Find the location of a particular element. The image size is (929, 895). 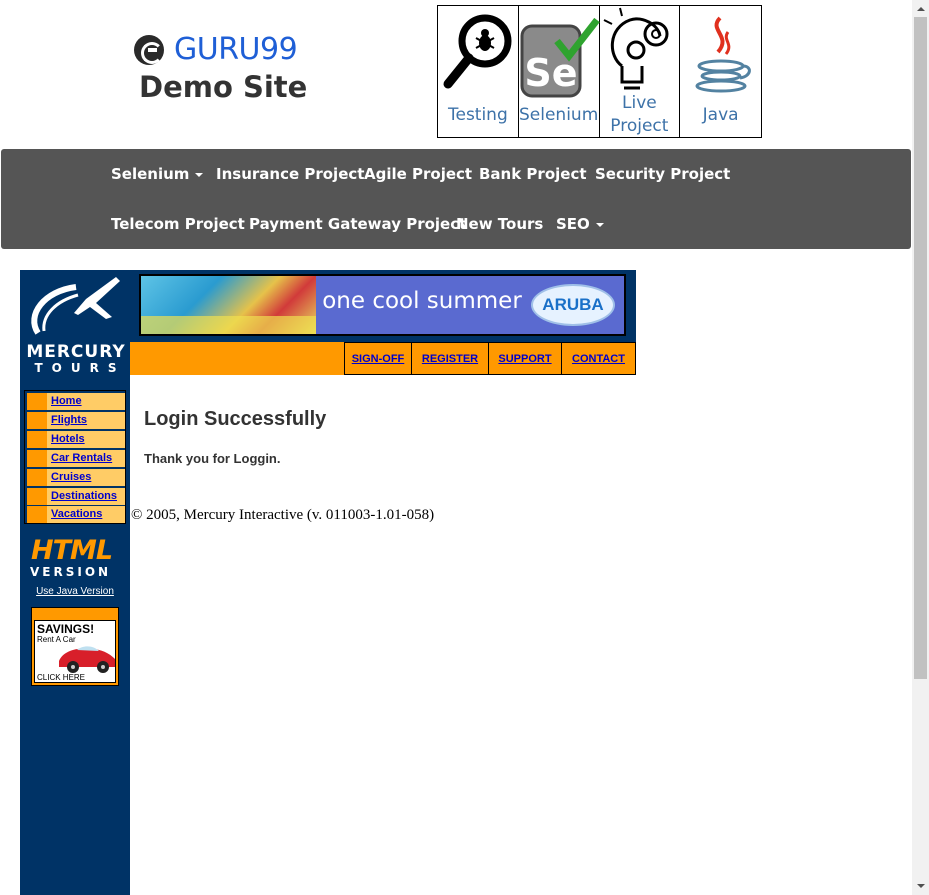

sign-off-label: SIGN-OFF is located at coordinates (378, 358).